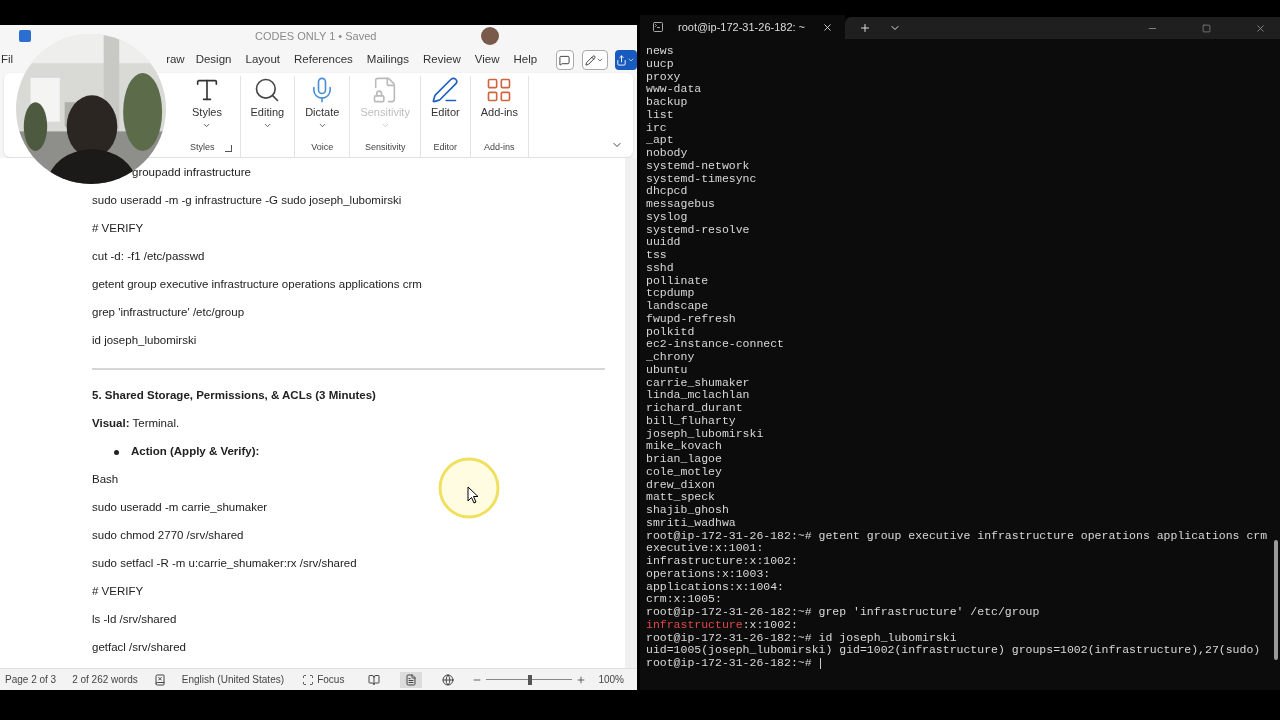 The width and height of the screenshot is (1280, 720). I want to click on window-title: CODES ONLY 1 • Saved, so click(316, 36).